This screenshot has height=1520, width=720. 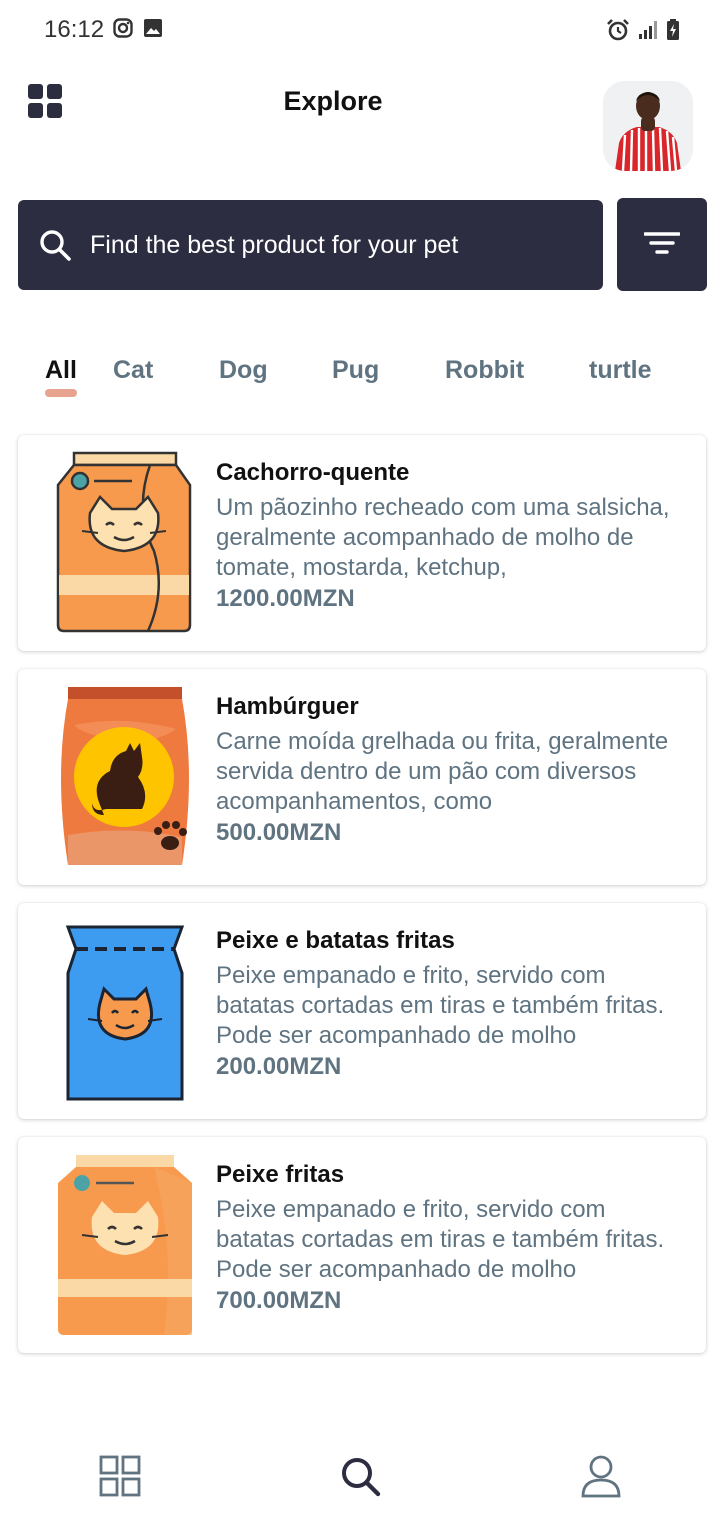 I want to click on product-price: 1200.00MZN, so click(x=285, y=598).